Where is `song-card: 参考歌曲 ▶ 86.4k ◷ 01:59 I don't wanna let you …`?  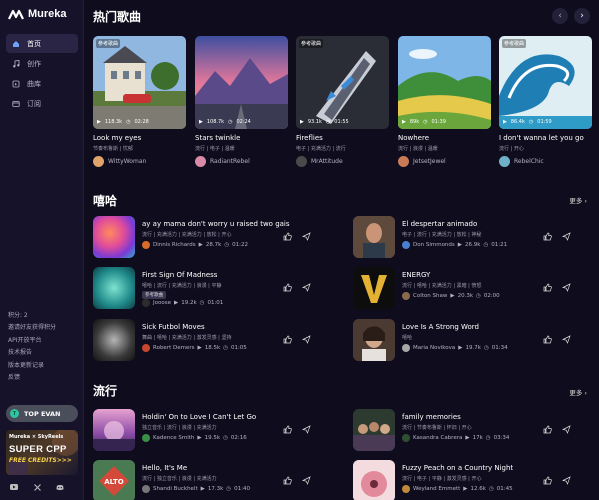
song-card: 参考歌曲 ▶ 86.4k ◷ 01:59 I don't wanna let you … is located at coordinates (545, 101).